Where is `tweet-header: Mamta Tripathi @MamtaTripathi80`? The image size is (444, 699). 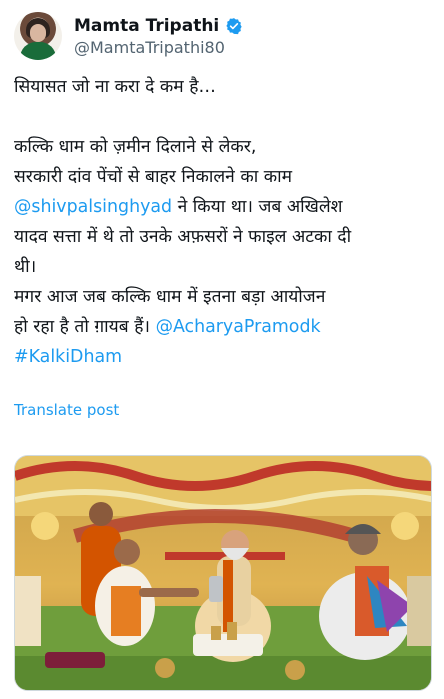
tweet-header: Mamta Tripathi @MamtaTripathi80 is located at coordinates (128, 36).